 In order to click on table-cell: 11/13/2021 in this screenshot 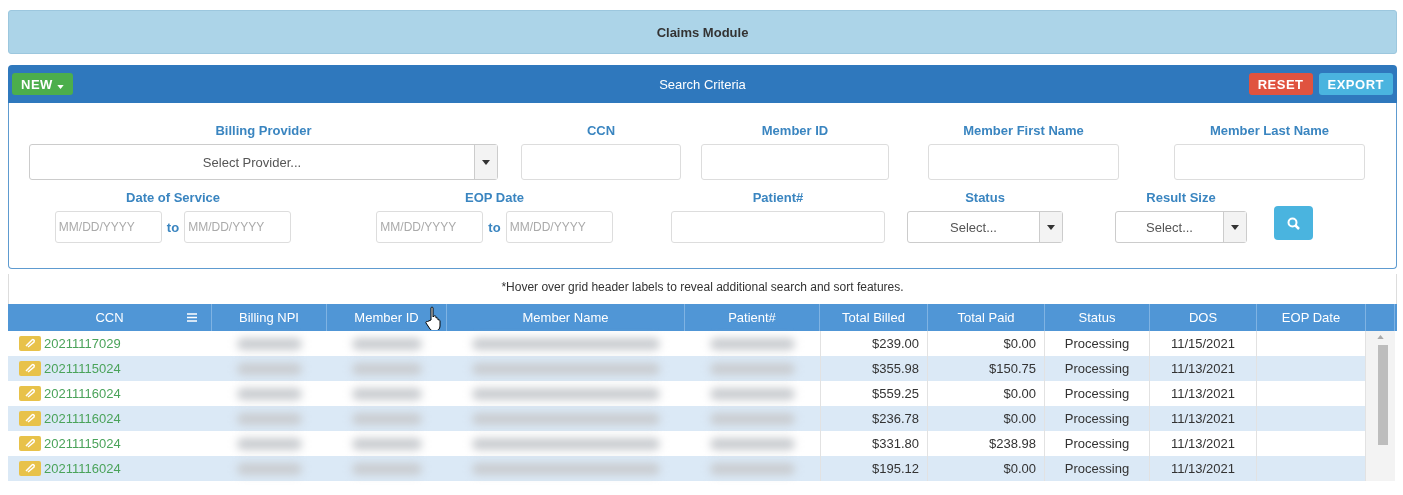, I will do `click(1203, 468)`.